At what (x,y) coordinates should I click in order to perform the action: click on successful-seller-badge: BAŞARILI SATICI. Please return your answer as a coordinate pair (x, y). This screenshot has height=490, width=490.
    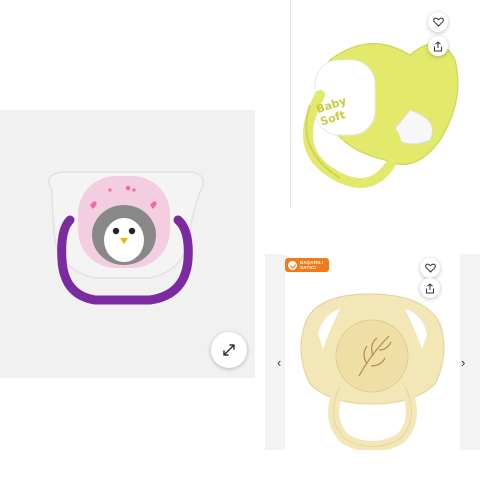
    Looking at the image, I should click on (307, 265).